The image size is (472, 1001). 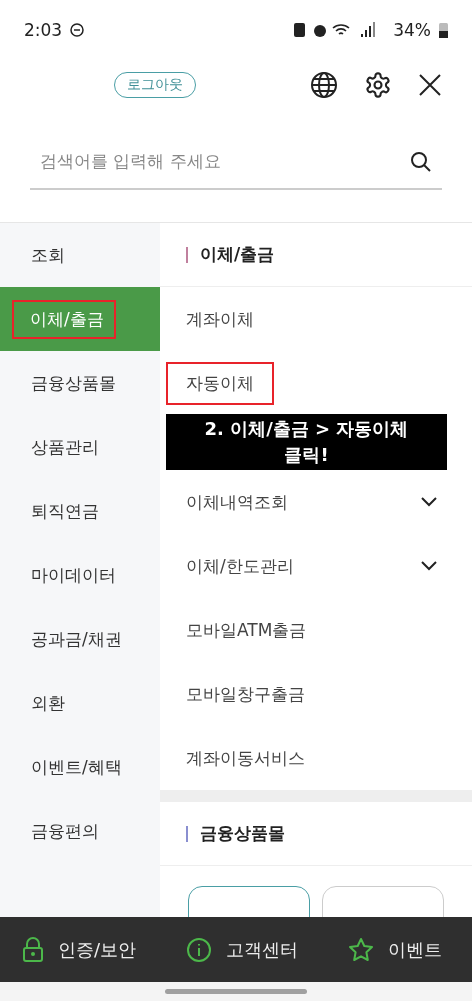 I want to click on menu-item: 이체/한도관리, so click(x=240, y=566).